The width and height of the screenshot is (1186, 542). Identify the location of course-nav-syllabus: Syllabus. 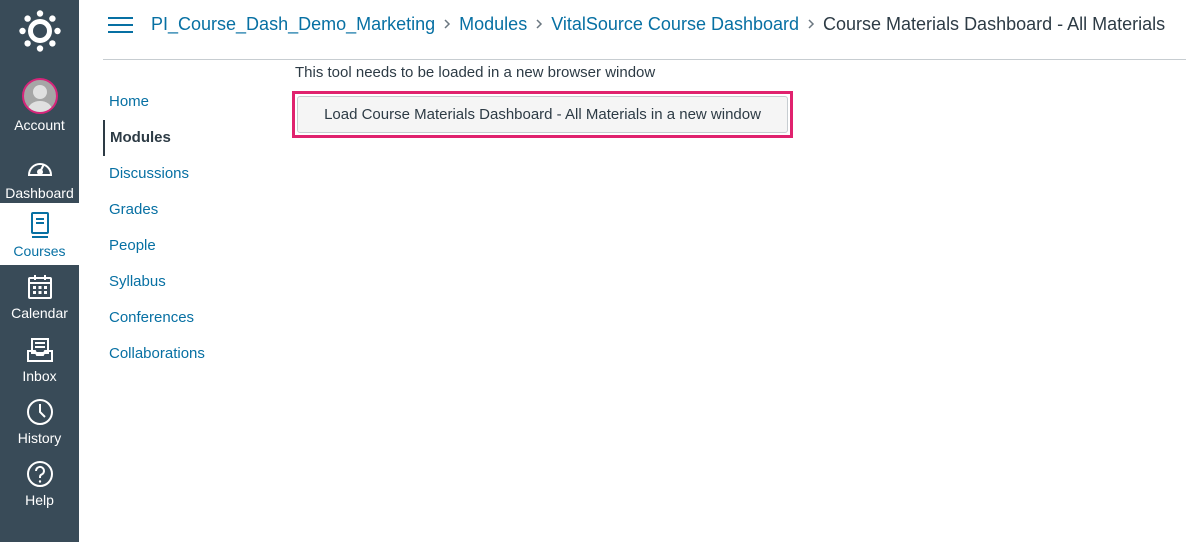
(188, 282).